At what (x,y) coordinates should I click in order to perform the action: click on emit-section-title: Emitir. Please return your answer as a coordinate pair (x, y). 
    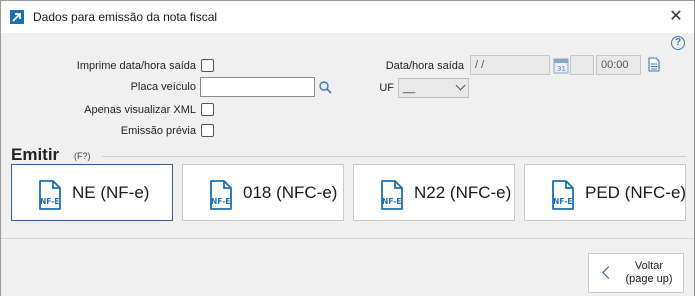
    Looking at the image, I should click on (35, 154).